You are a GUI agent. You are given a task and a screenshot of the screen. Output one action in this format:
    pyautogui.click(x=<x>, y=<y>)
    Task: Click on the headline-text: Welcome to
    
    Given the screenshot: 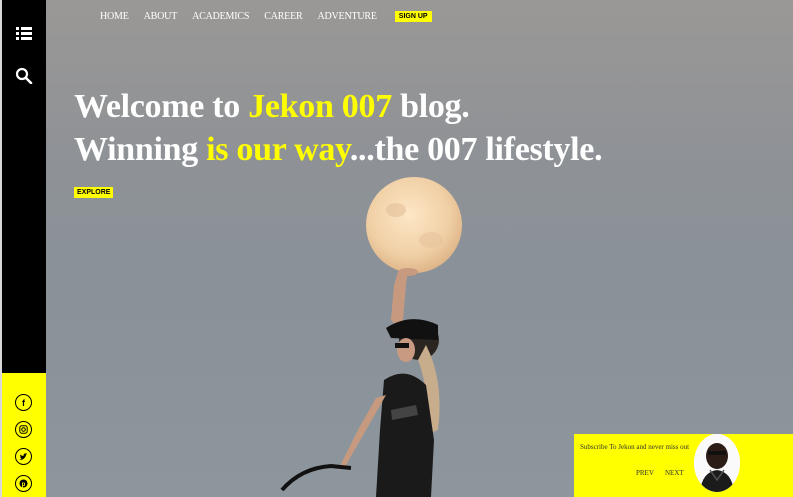 What is the action you would take?
    pyautogui.click(x=161, y=106)
    